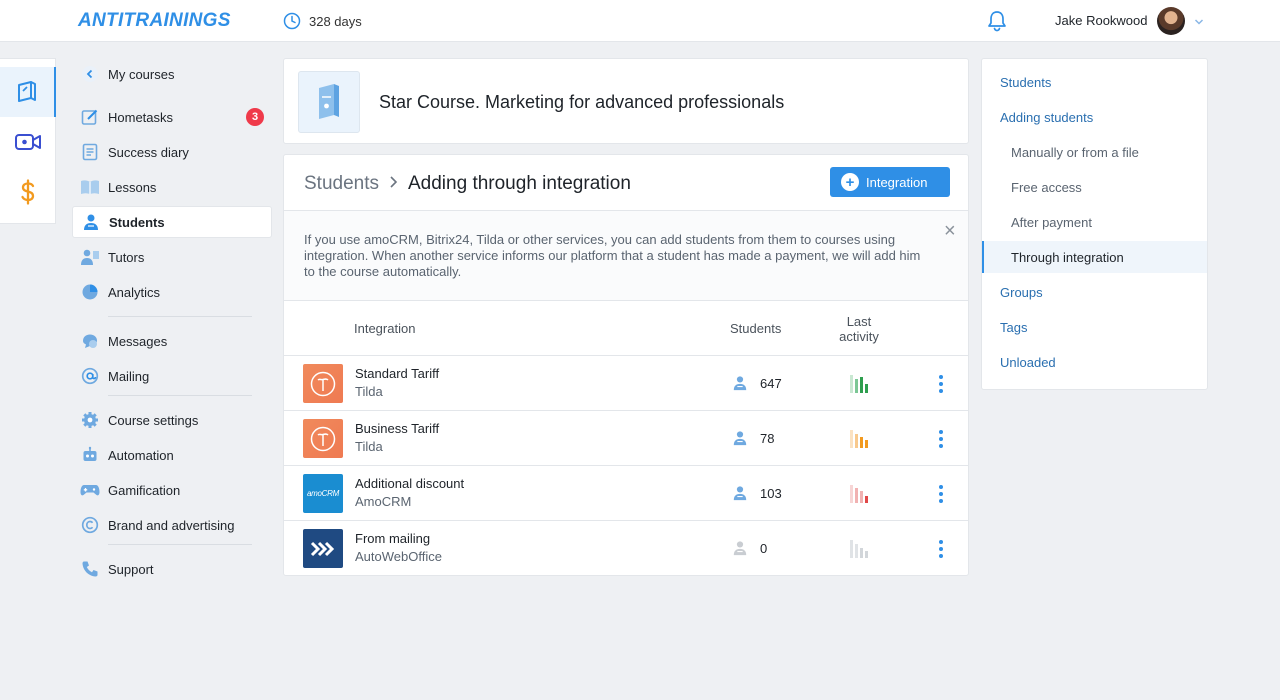  What do you see at coordinates (767, 438) in the screenshot?
I see `students-value: 78` at bounding box center [767, 438].